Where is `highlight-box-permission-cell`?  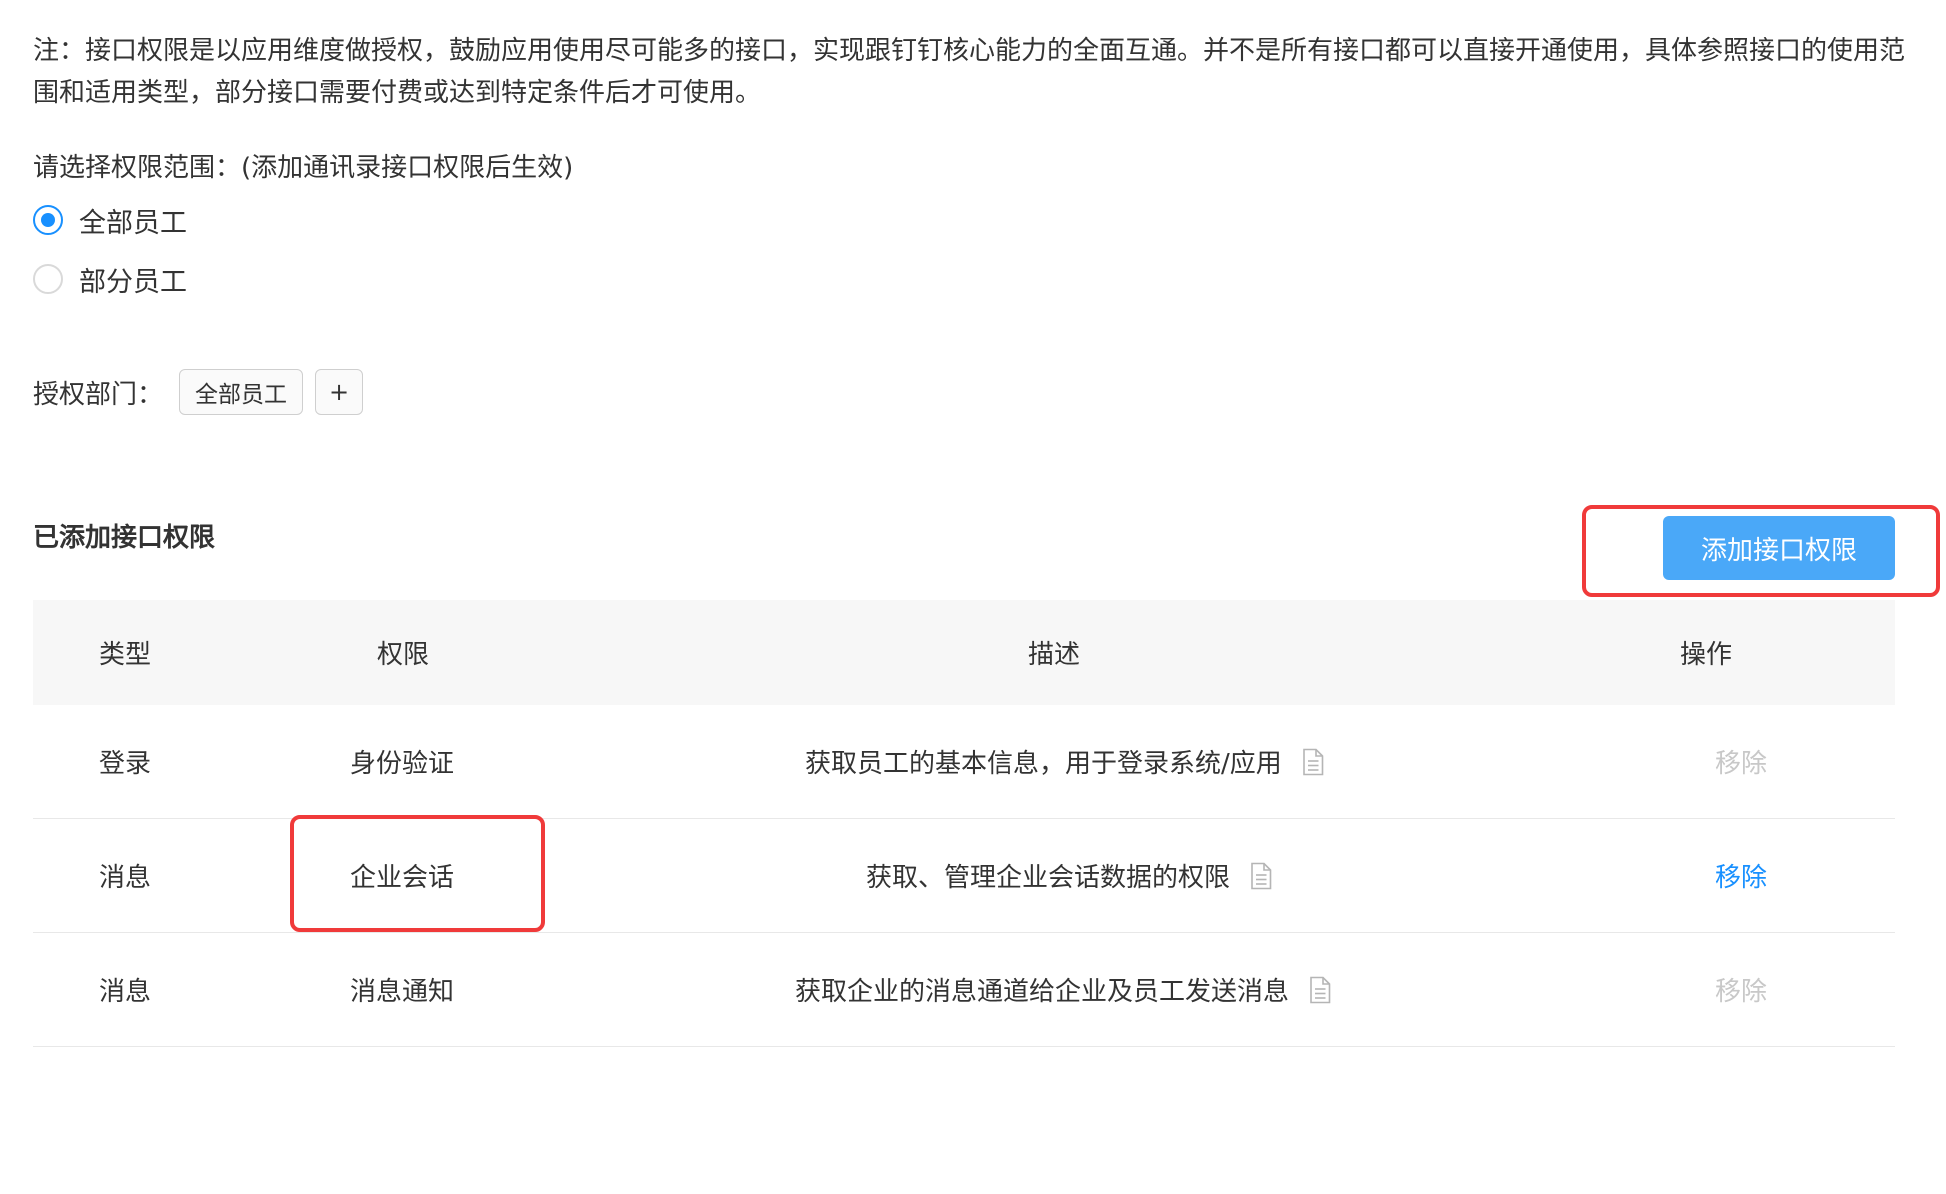 highlight-box-permission-cell is located at coordinates (417, 873).